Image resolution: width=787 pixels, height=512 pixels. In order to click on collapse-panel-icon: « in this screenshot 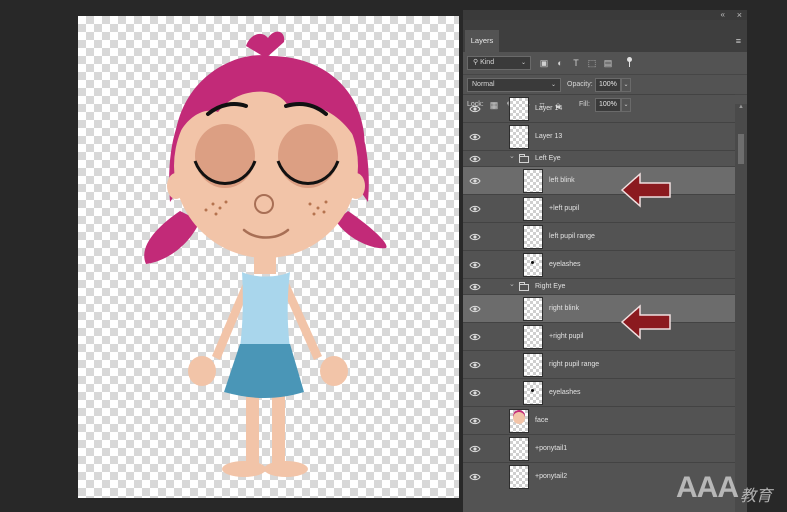, I will do `click(723, 15)`.